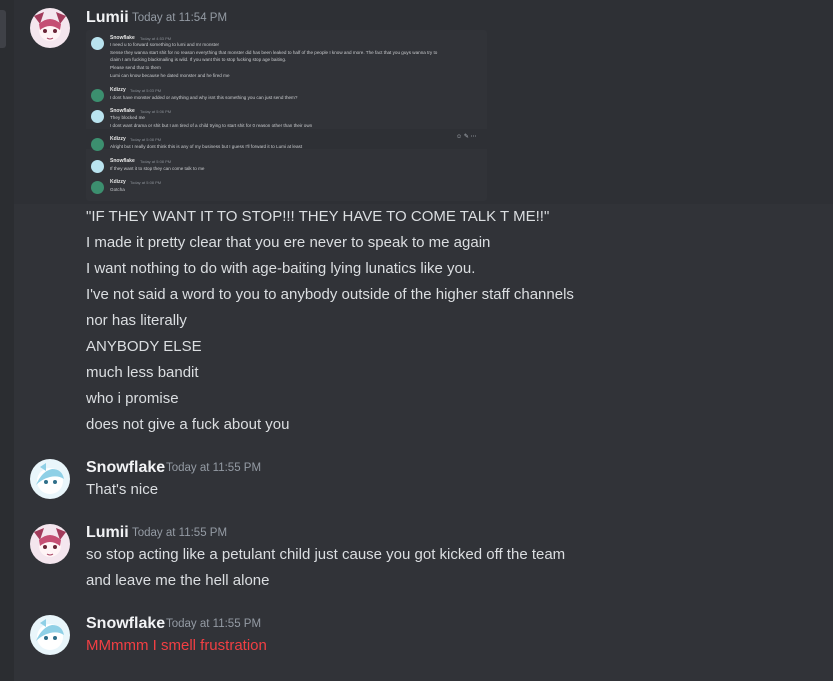 This screenshot has width=833, height=681. What do you see at coordinates (156, 38) in the screenshot?
I see `embedded-timestamp: Today at 4:53 PM` at bounding box center [156, 38].